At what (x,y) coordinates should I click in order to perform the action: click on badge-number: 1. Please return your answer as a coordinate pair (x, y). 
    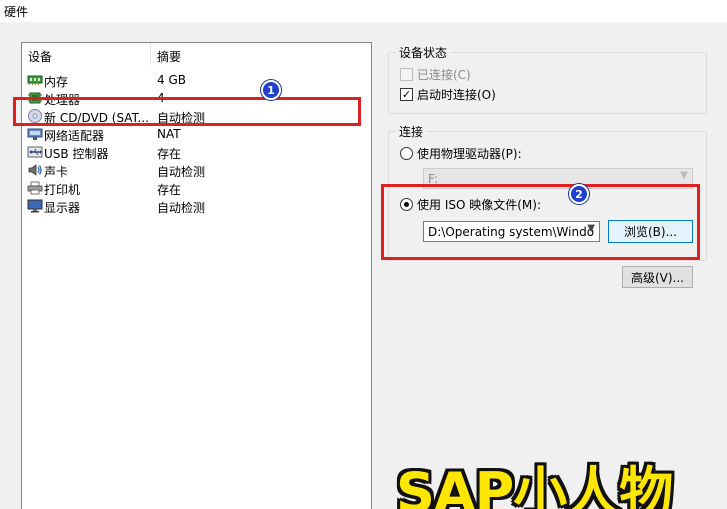
    Looking at the image, I should click on (271, 90).